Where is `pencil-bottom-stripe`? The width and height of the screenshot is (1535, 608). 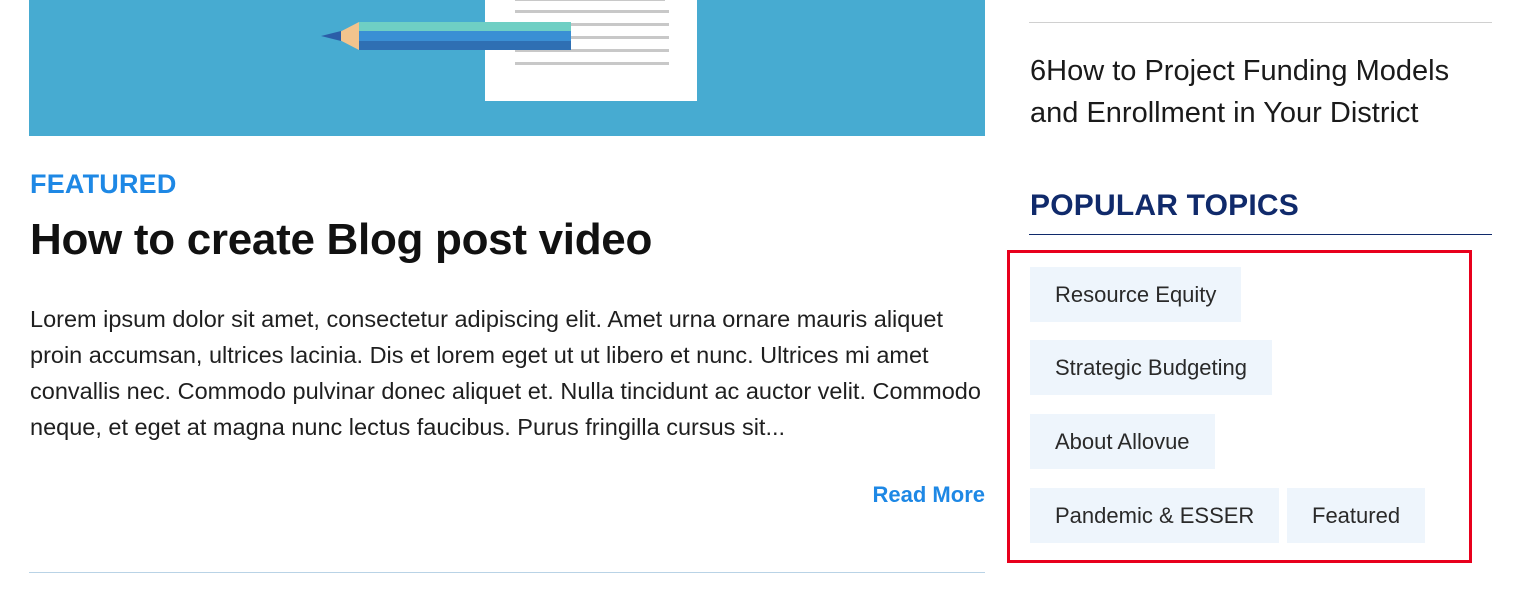 pencil-bottom-stripe is located at coordinates (465, 45).